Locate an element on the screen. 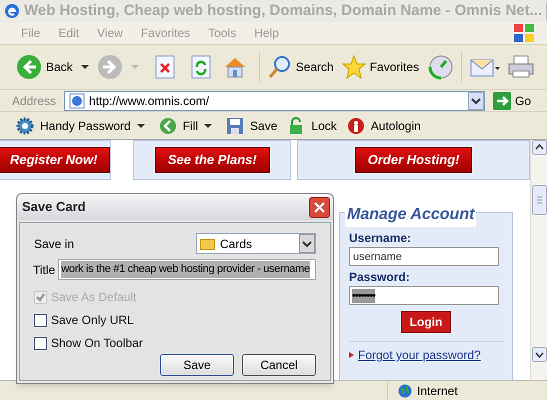 The width and height of the screenshot is (547, 400). banner-button: Register Now! is located at coordinates (55, 160).